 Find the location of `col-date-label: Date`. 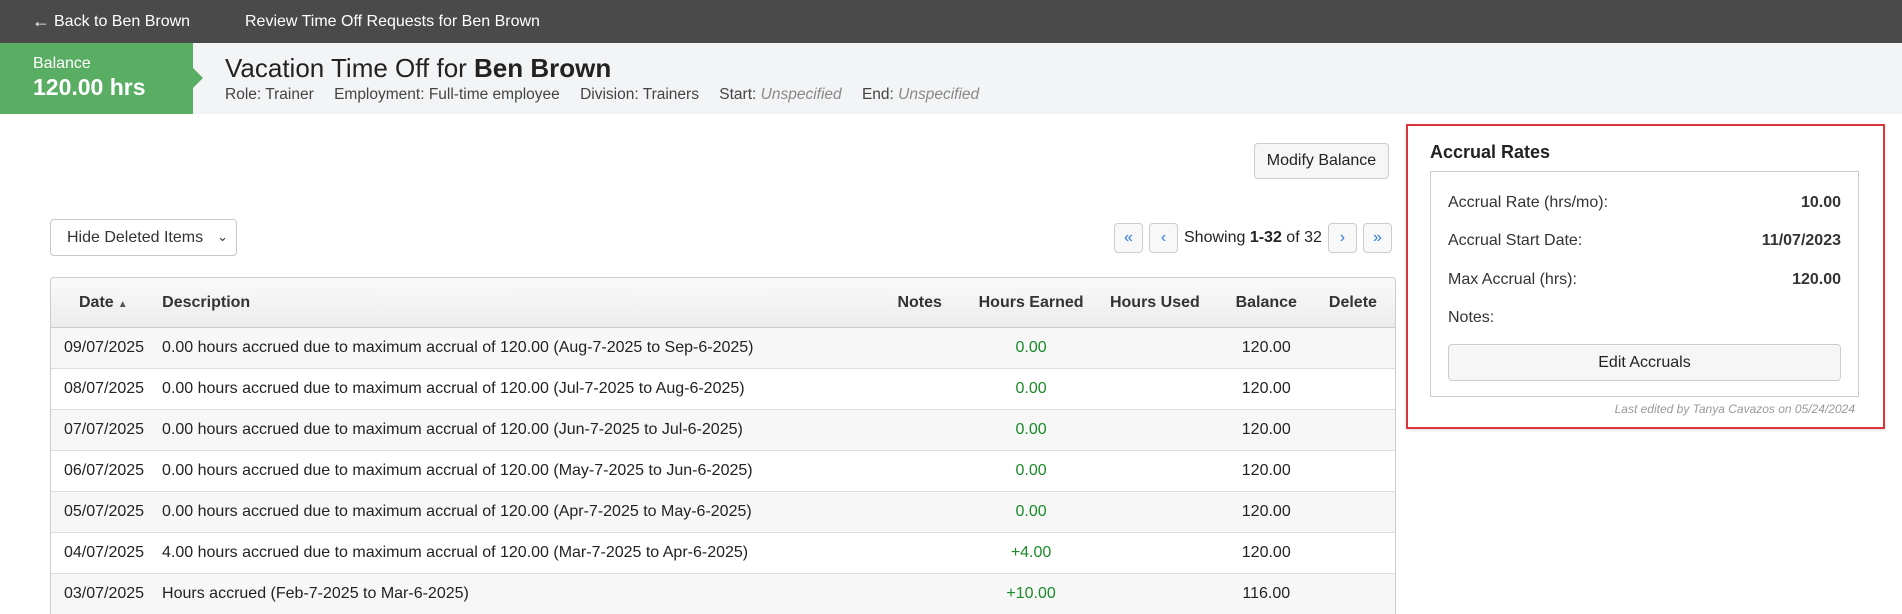

col-date-label: Date is located at coordinates (96, 302).